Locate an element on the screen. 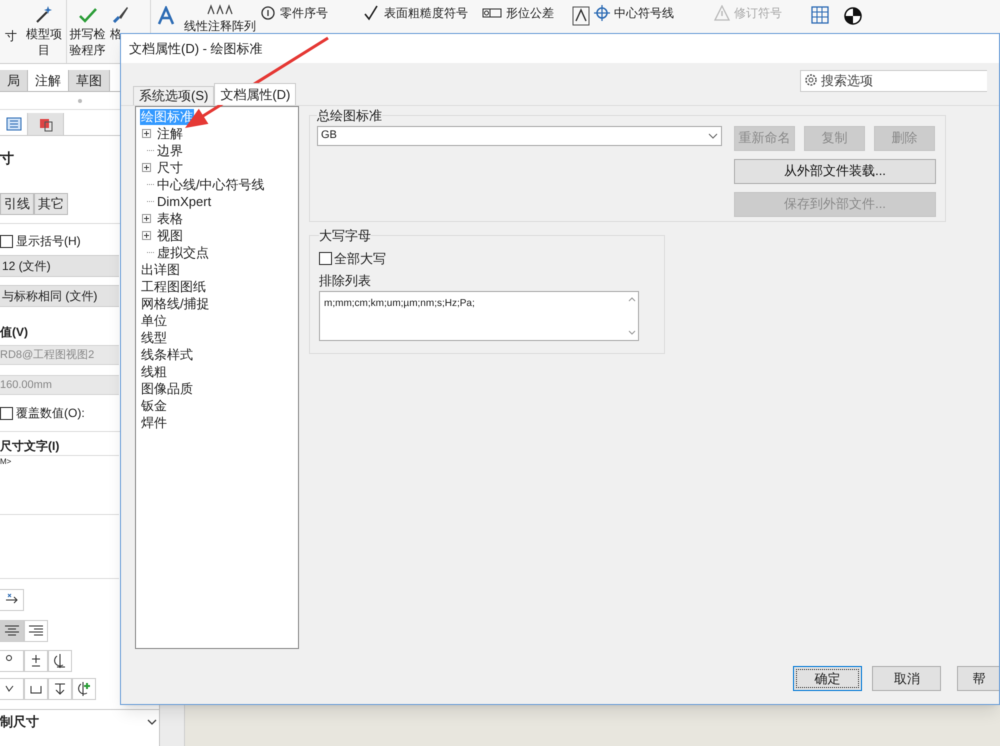  add-symbol-icon is located at coordinates (84, 689).